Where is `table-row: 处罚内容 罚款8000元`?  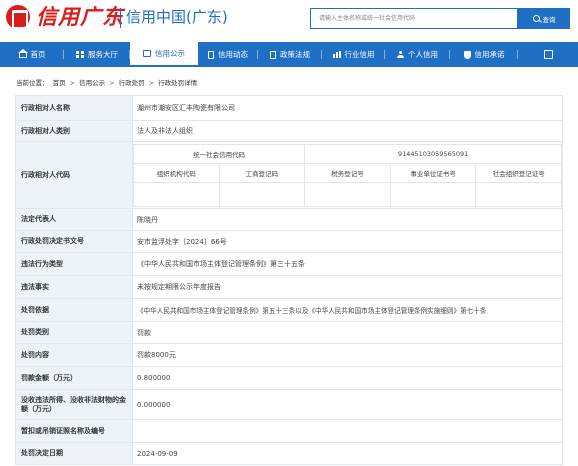
table-row: 处罚内容 罚款8000元 is located at coordinates (289, 355).